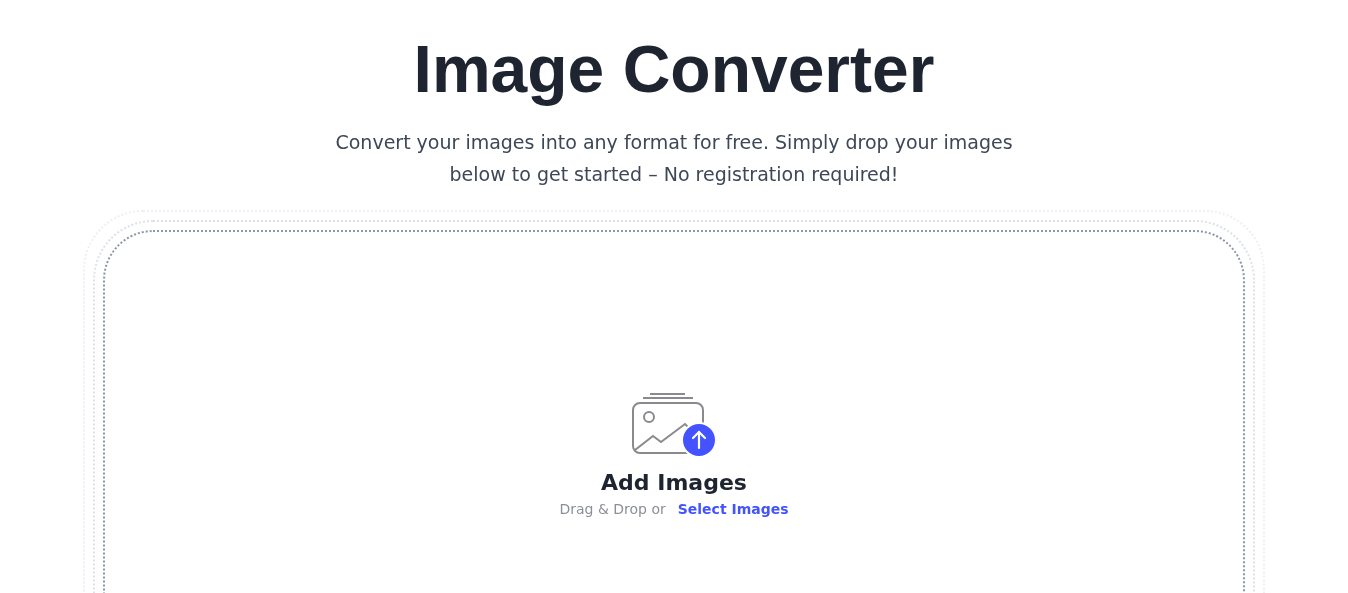 The image size is (1348, 593). I want to click on drop-hint: Drag & Drop or, so click(612, 509).